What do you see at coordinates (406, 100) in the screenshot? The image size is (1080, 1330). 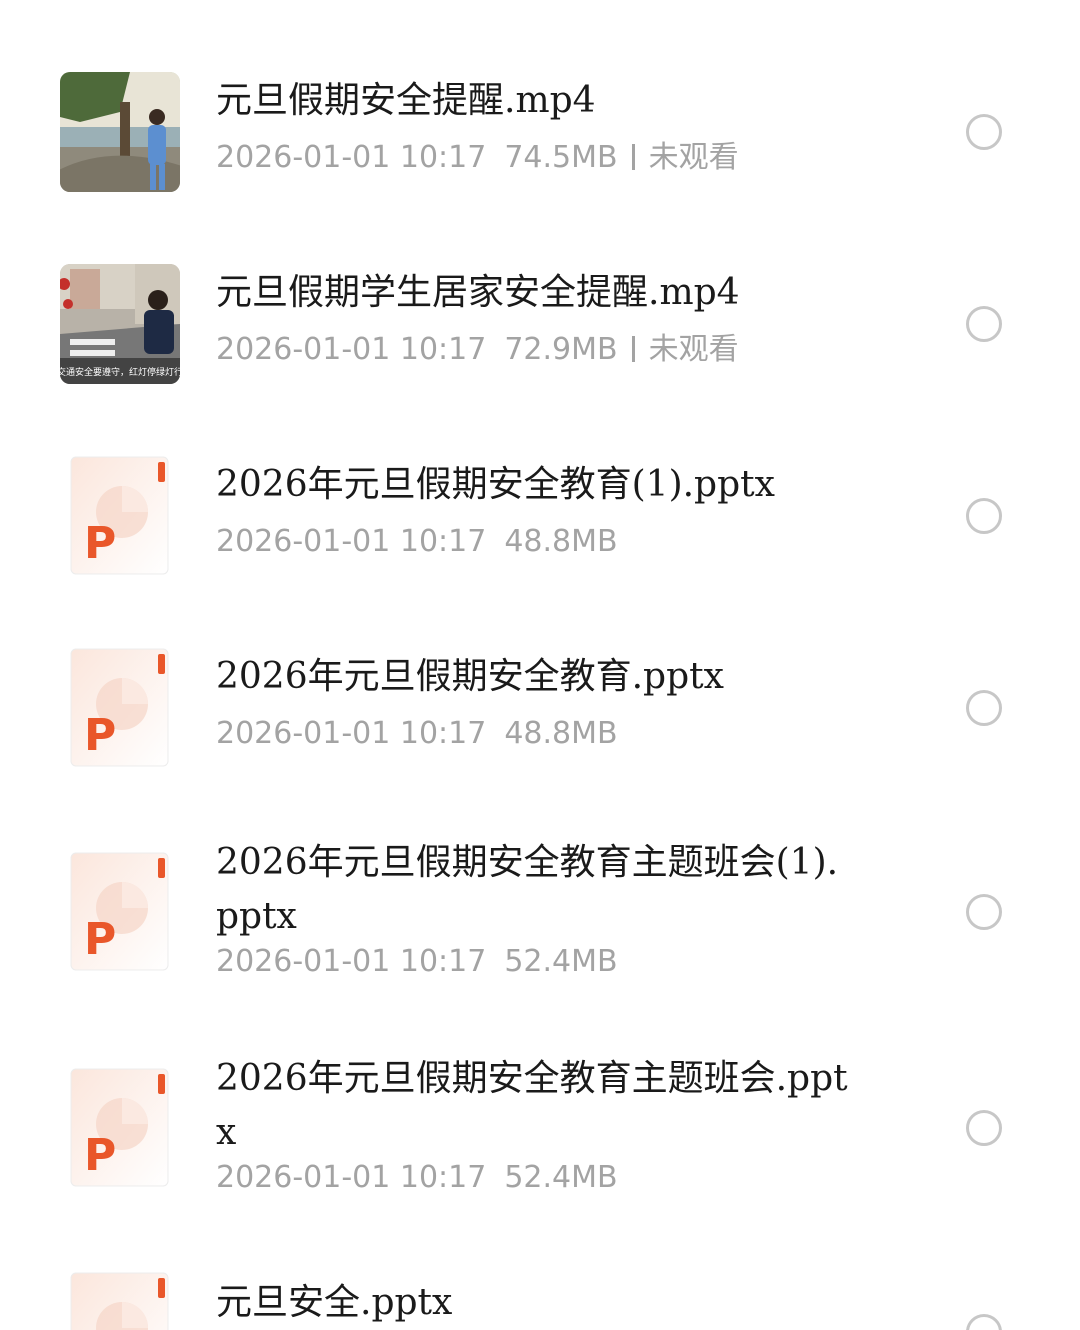 I see `file-name: 元旦假期安全提醒.mp4` at bounding box center [406, 100].